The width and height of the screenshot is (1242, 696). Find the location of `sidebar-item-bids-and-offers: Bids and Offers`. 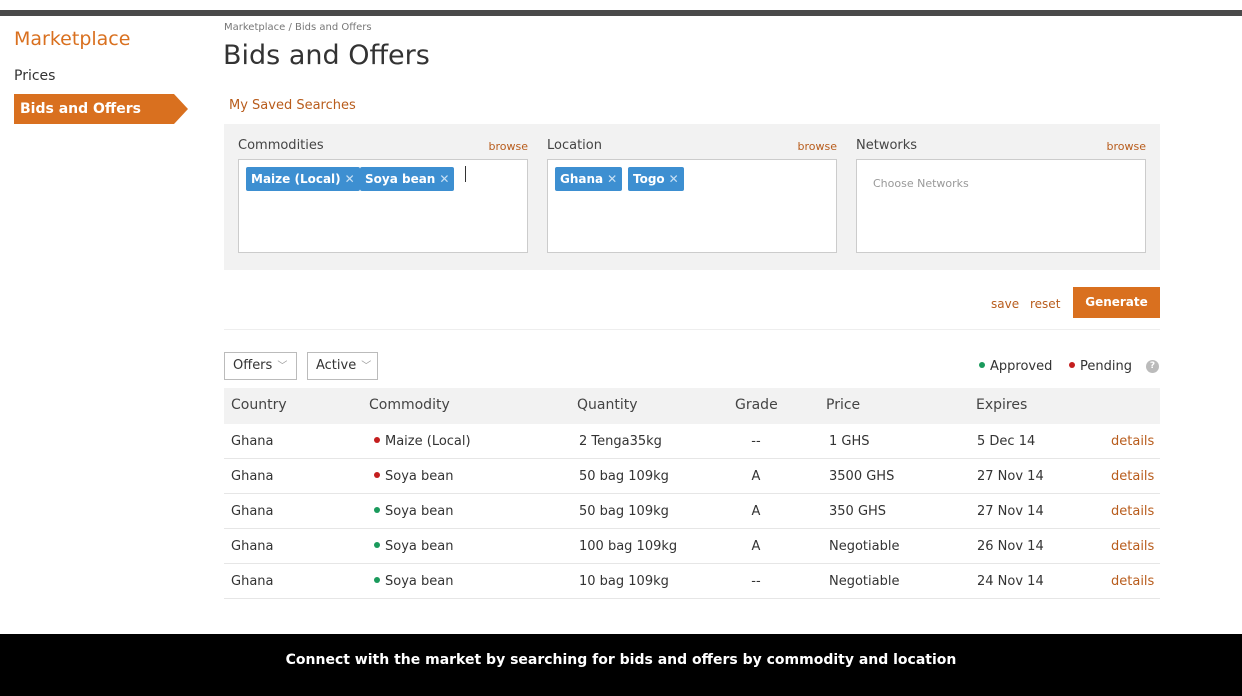

sidebar-item-bids-and-offers: Bids and Offers is located at coordinates (101, 109).